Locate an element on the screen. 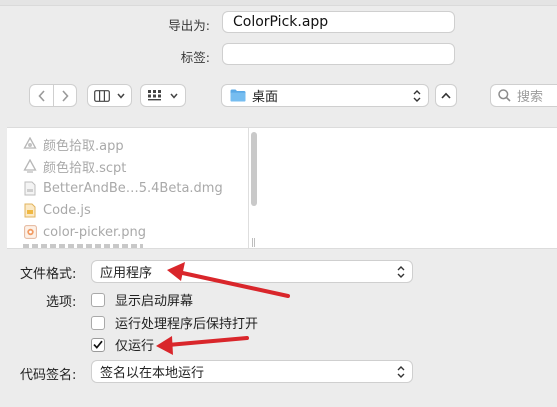  forward-button is located at coordinates (65, 95).